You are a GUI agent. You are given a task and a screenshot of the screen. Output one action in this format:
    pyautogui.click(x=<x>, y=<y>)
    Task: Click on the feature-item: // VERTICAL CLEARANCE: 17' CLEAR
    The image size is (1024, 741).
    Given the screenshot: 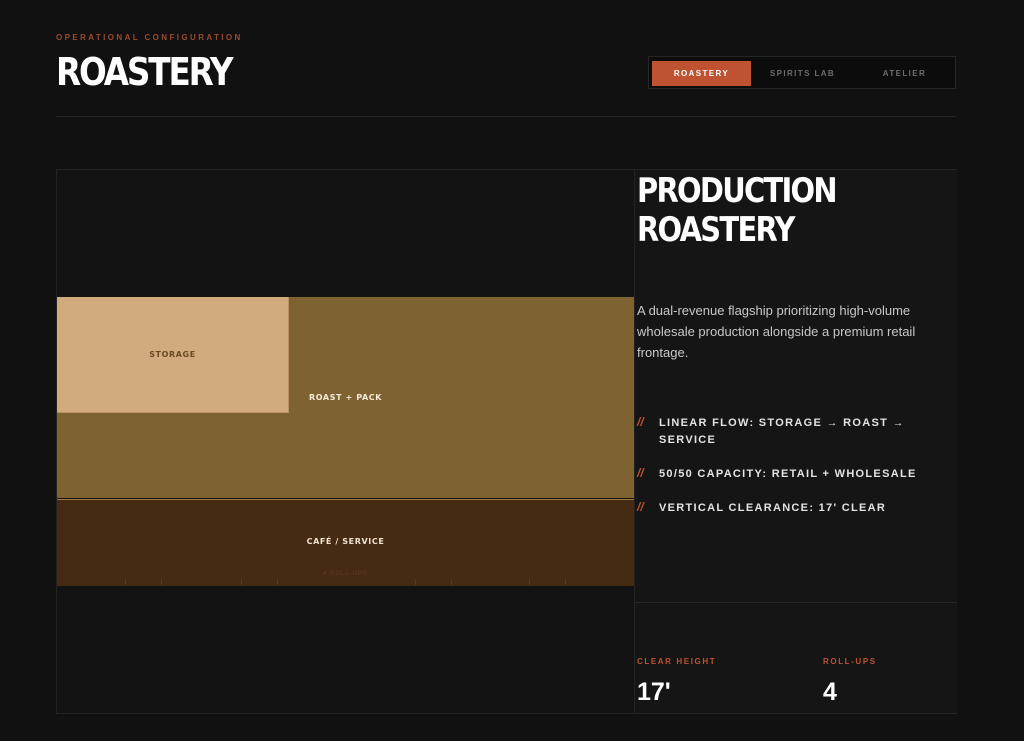 What is the action you would take?
    pyautogui.click(x=787, y=508)
    